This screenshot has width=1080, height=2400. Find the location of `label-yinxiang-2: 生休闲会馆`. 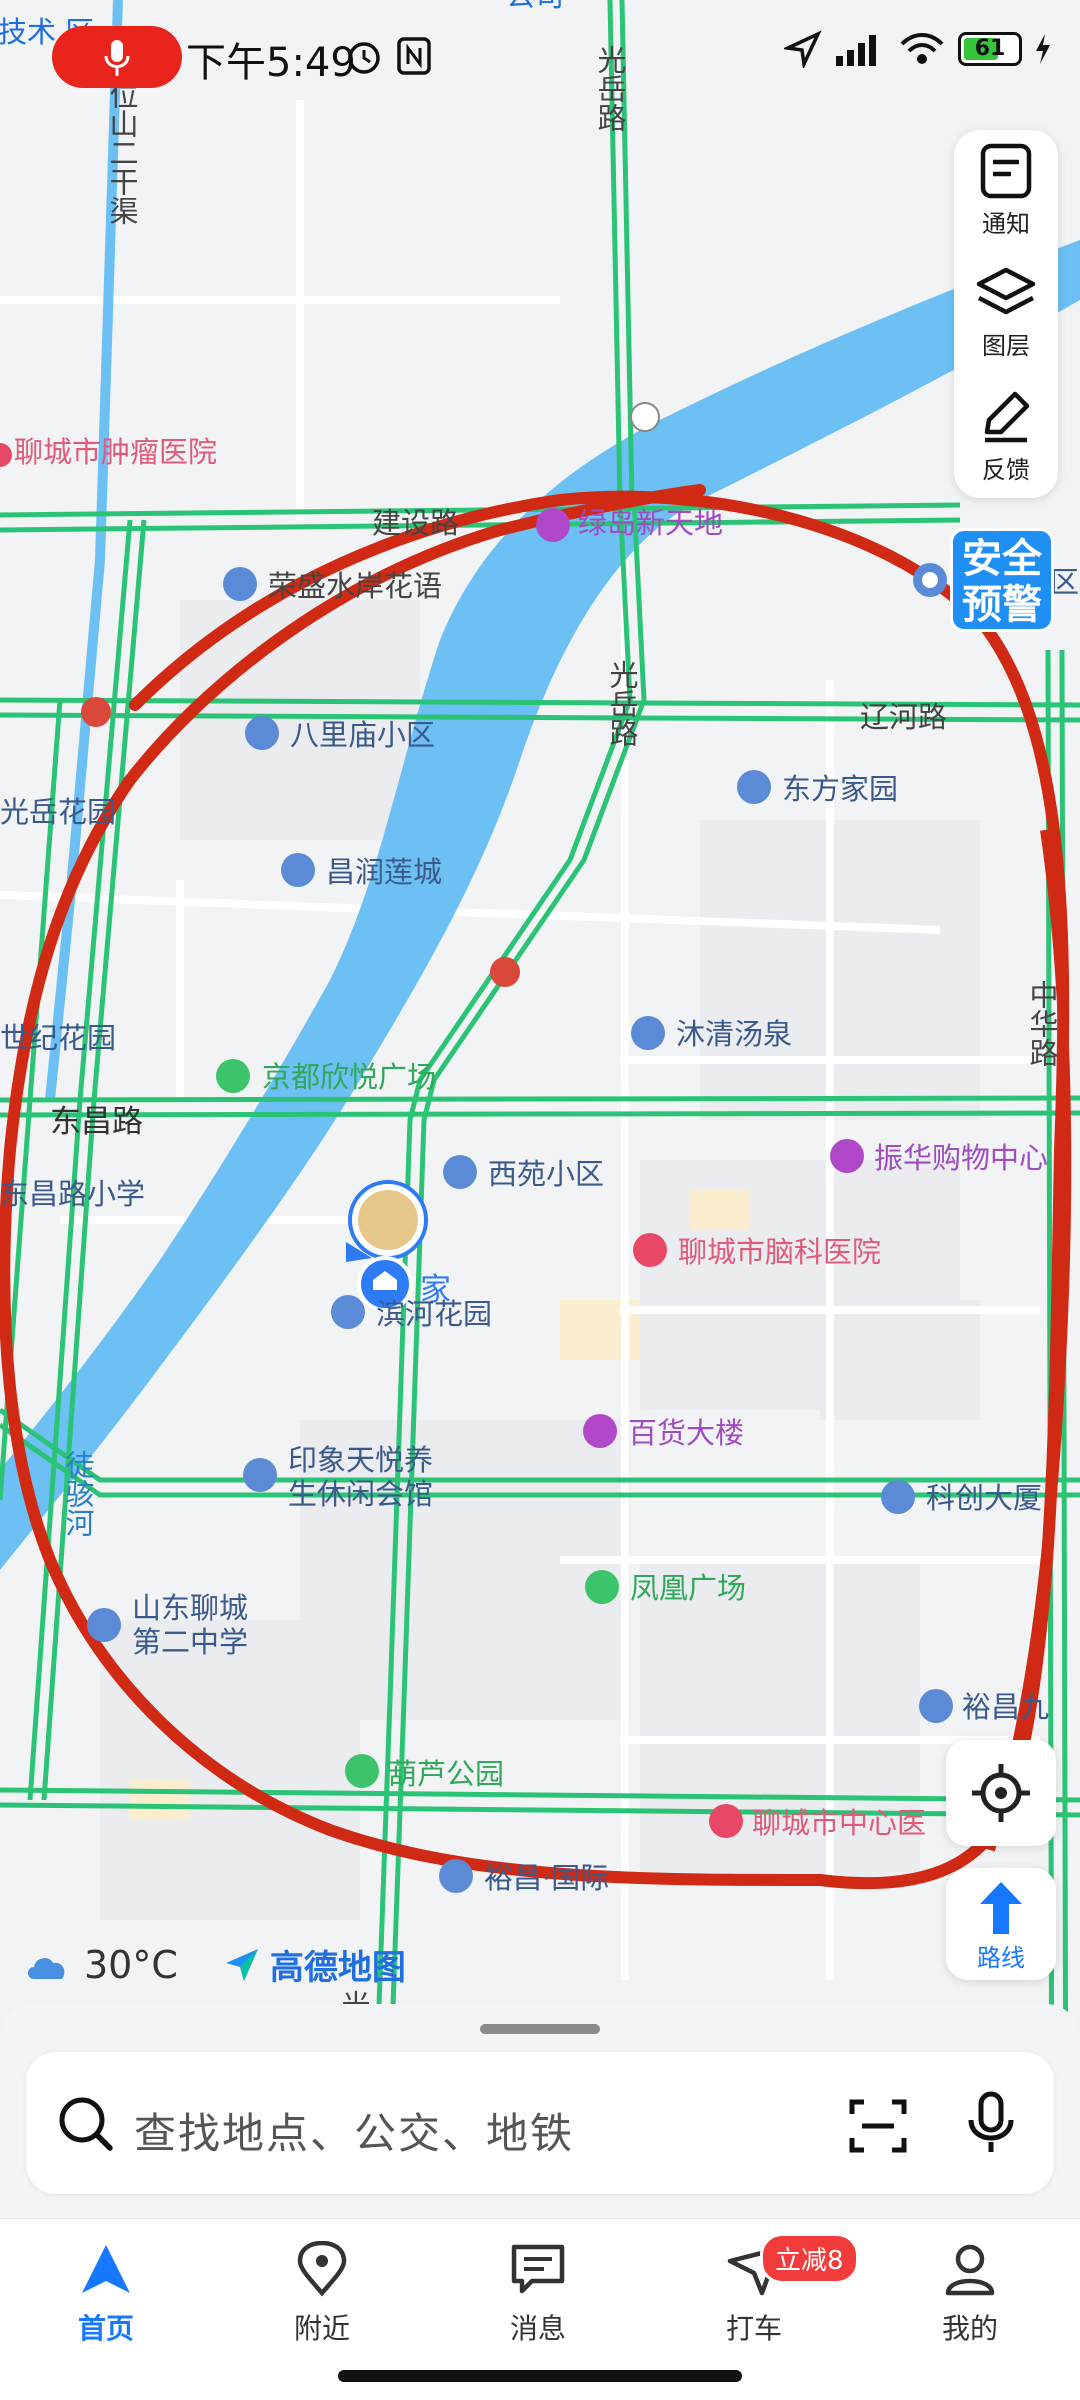

label-yinxiang-2: 生休闲会馆 is located at coordinates (360, 1494).